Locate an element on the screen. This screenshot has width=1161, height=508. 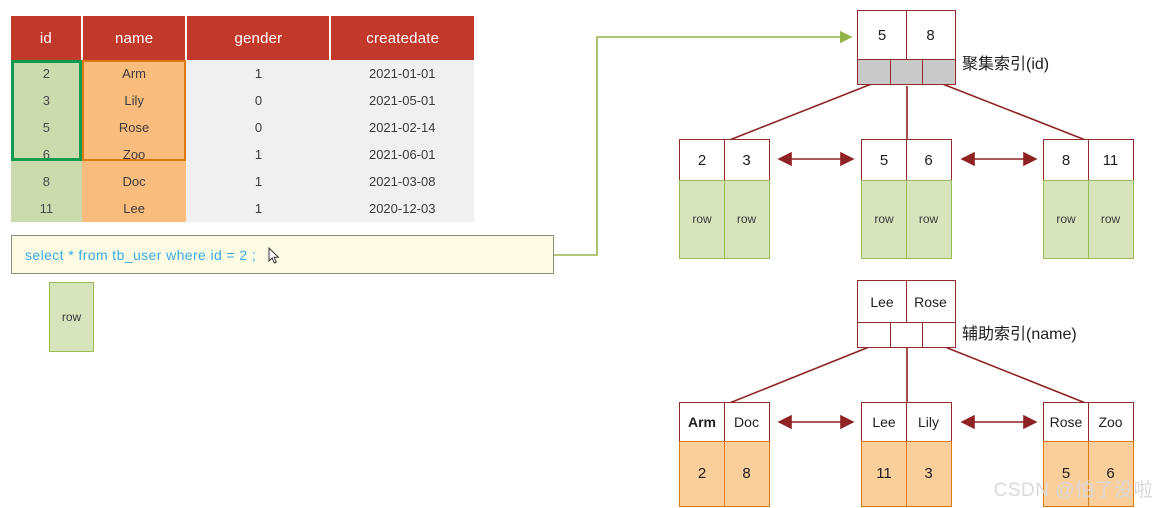
column-header-name: name is located at coordinates (134, 38).